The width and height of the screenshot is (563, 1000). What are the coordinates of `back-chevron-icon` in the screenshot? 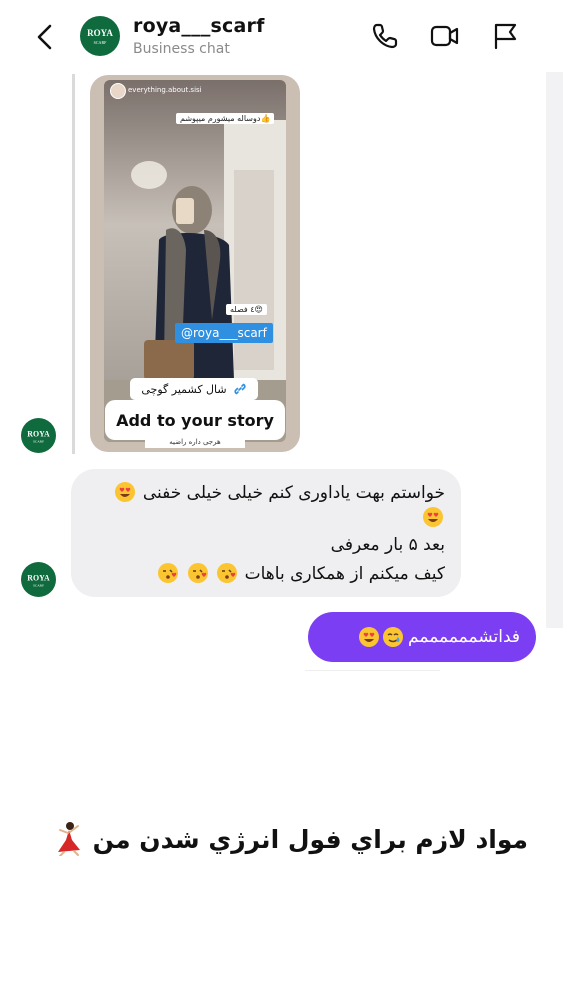 It's located at (46, 37).